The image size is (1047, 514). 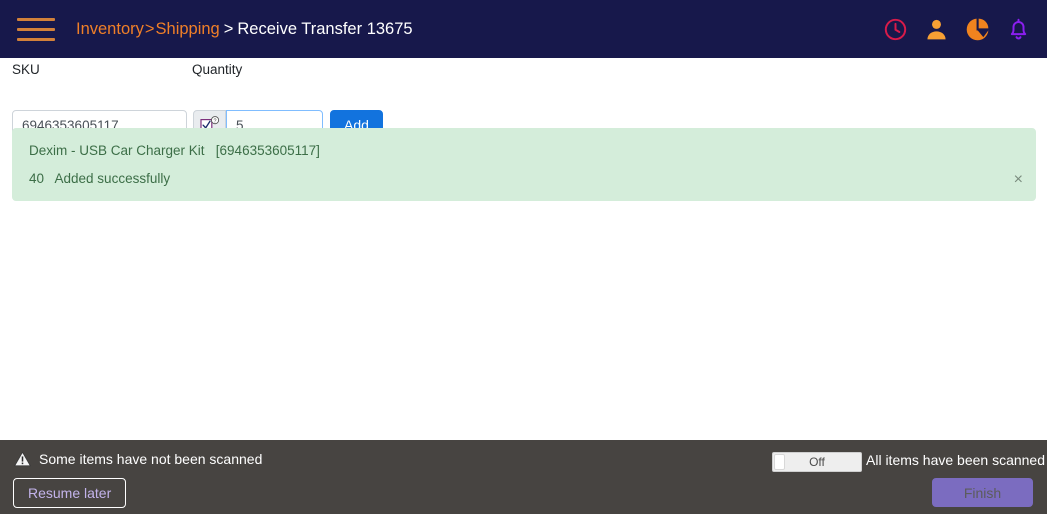 What do you see at coordinates (217, 69) in the screenshot?
I see `quantity-label: Quantity` at bounding box center [217, 69].